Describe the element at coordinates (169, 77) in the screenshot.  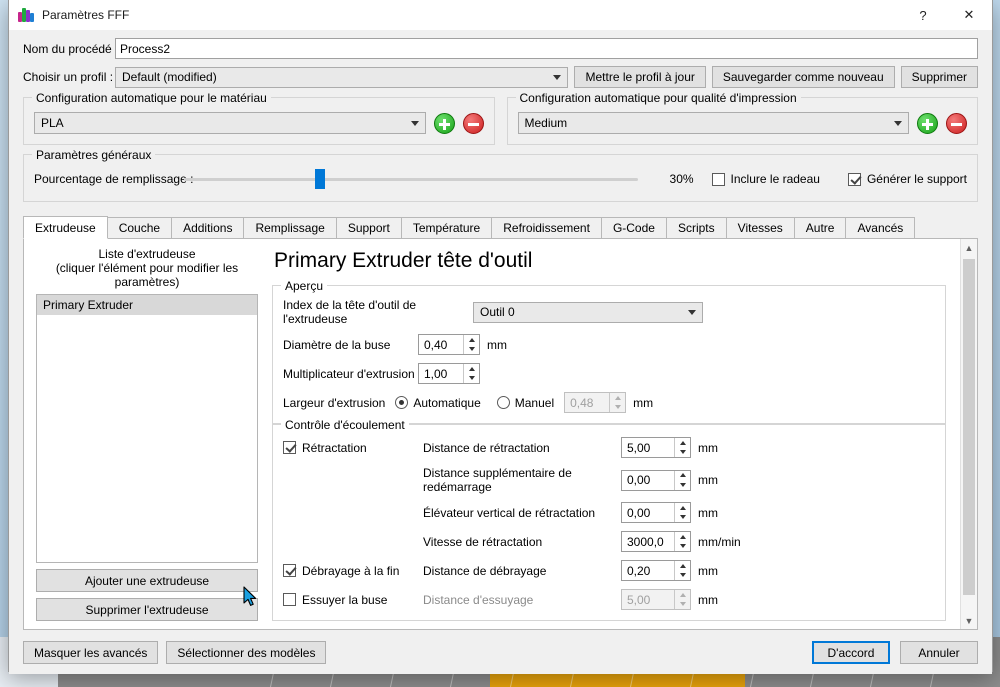
I see `profile-select-value: Default (modified)` at that location.